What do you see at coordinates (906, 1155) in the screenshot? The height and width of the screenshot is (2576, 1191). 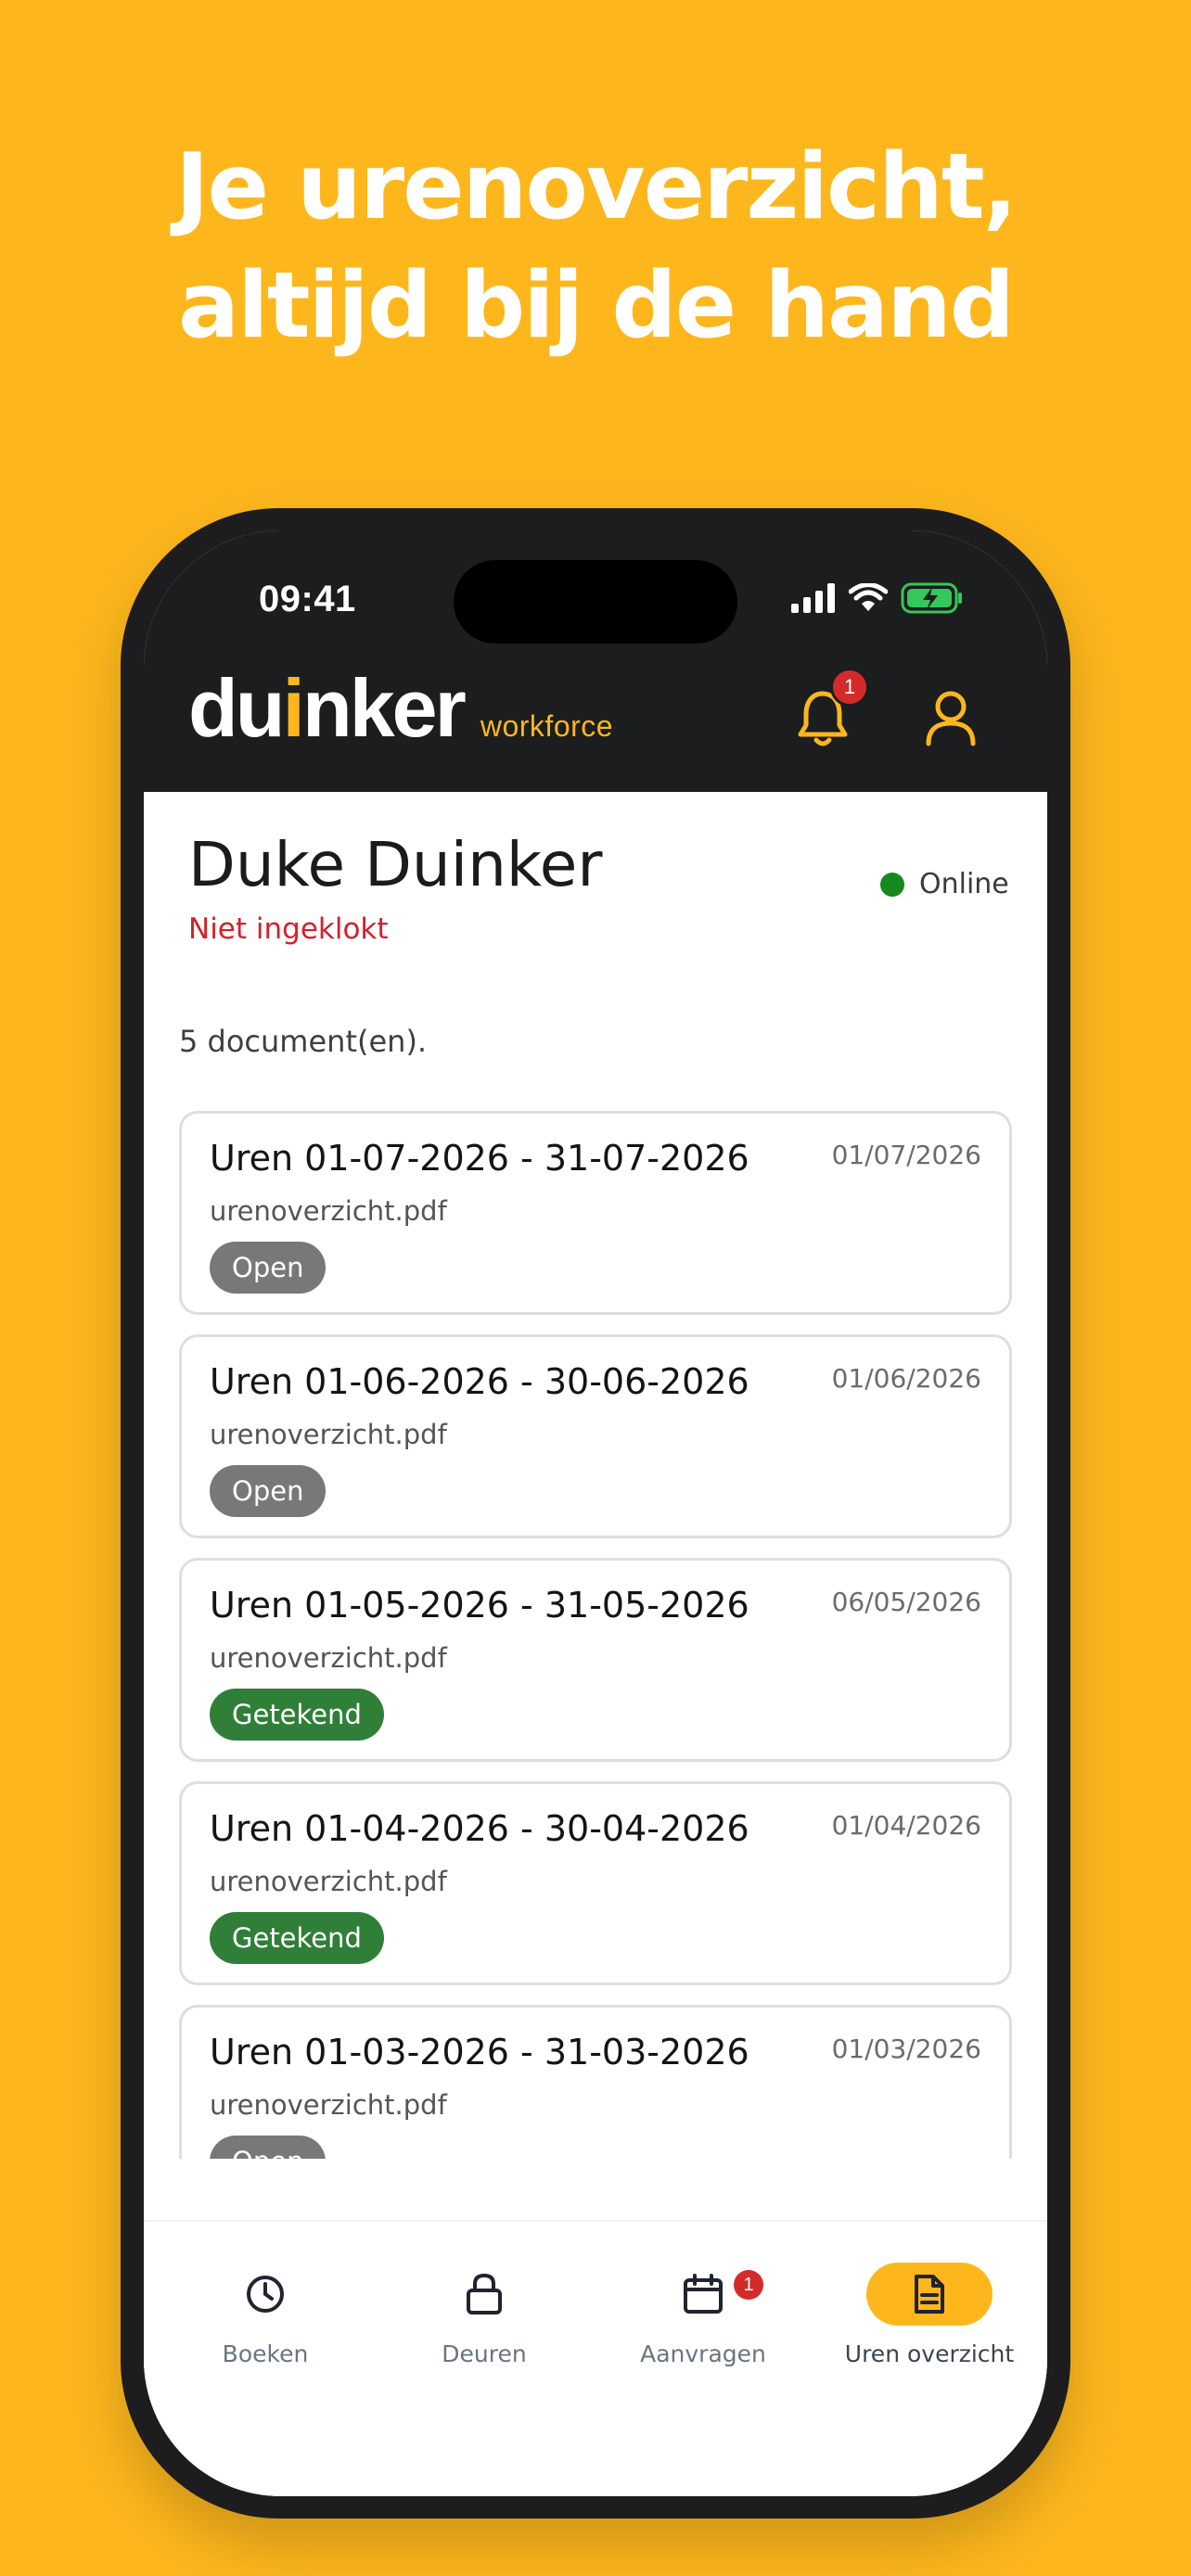 I see `document-date: 01/07/2026` at bounding box center [906, 1155].